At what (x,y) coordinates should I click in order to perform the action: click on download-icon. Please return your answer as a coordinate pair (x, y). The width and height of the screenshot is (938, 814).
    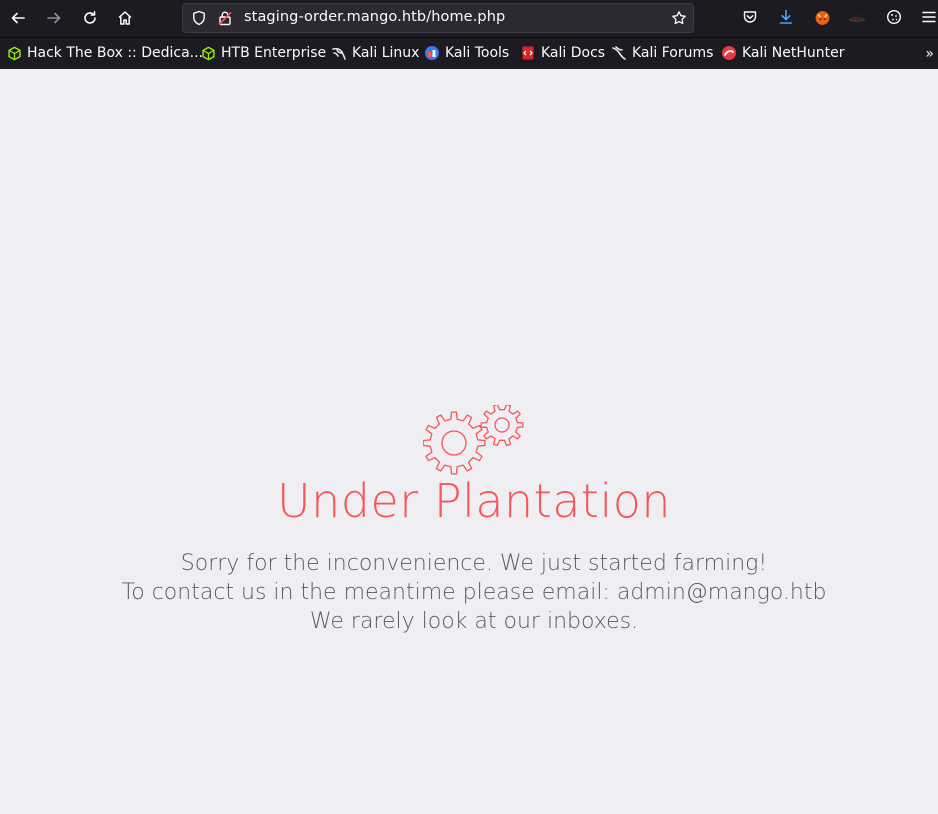
    Looking at the image, I should click on (786, 16).